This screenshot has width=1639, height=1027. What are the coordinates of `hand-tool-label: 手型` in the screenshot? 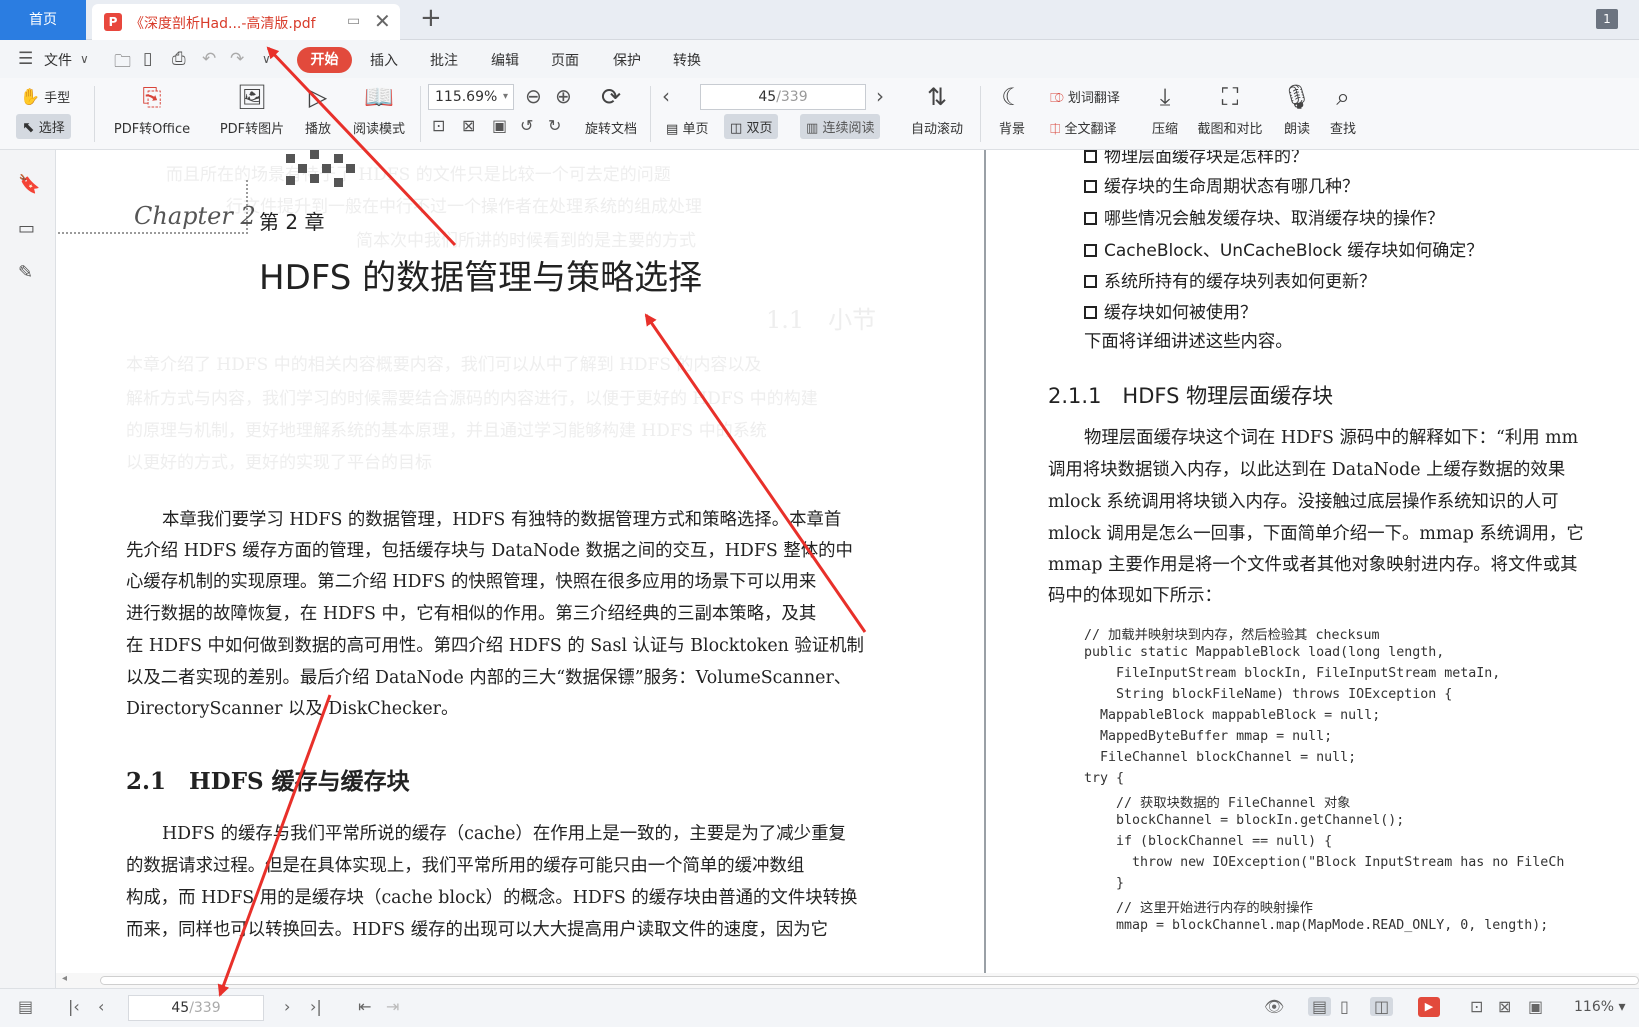 It's located at (57, 98).